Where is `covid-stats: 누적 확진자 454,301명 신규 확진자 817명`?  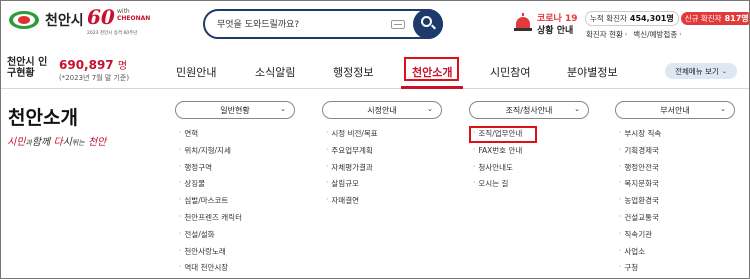
covid-stats: 누적 확진자 454,301명 신규 확진자 817명 is located at coordinates (667, 18).